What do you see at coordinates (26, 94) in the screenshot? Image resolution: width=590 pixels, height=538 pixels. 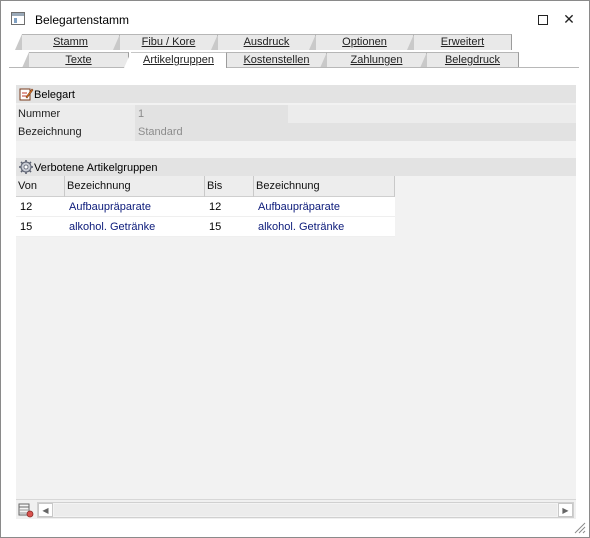 I see `edit-document-icon` at bounding box center [26, 94].